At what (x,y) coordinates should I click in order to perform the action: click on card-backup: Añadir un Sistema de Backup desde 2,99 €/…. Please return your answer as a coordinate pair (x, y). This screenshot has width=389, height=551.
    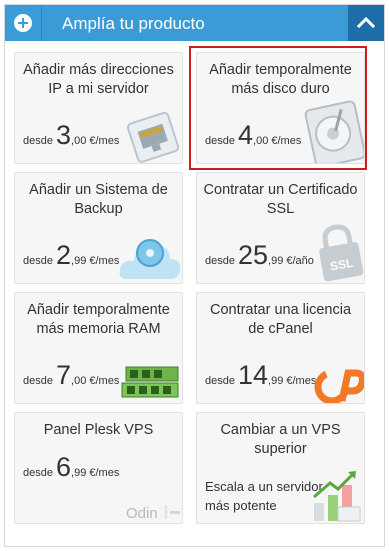
    Looking at the image, I should click on (98, 228).